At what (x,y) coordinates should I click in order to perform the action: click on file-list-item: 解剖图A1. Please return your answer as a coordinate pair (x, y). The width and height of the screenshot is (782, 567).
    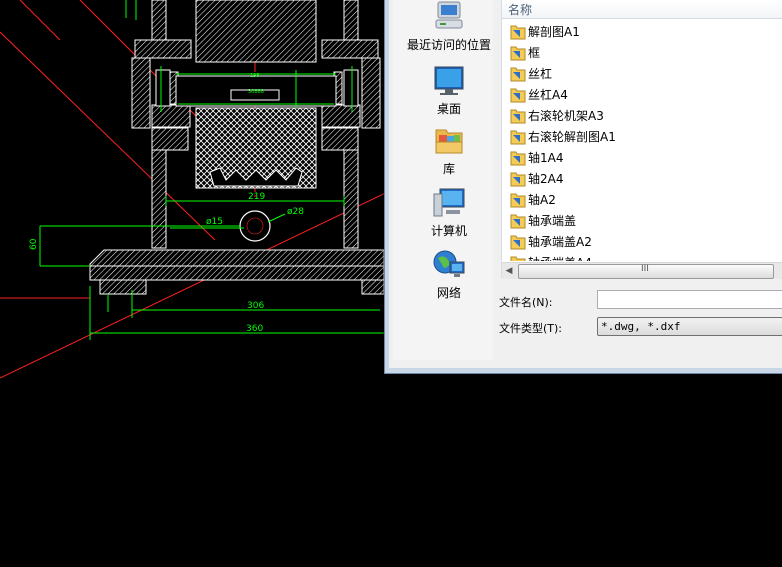
    Looking at the image, I should click on (642, 31).